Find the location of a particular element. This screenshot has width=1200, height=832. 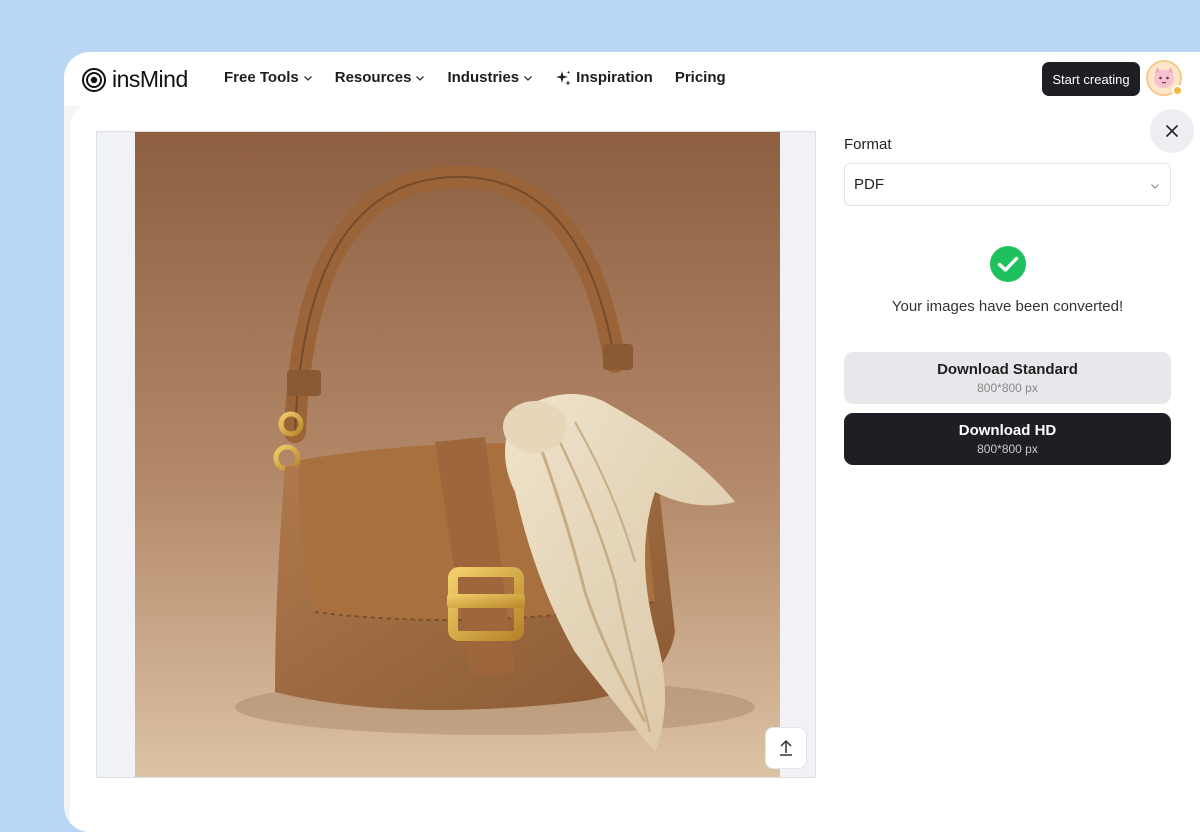

top-navbar: insMind Free Tools Resources Industries is located at coordinates (632, 79).